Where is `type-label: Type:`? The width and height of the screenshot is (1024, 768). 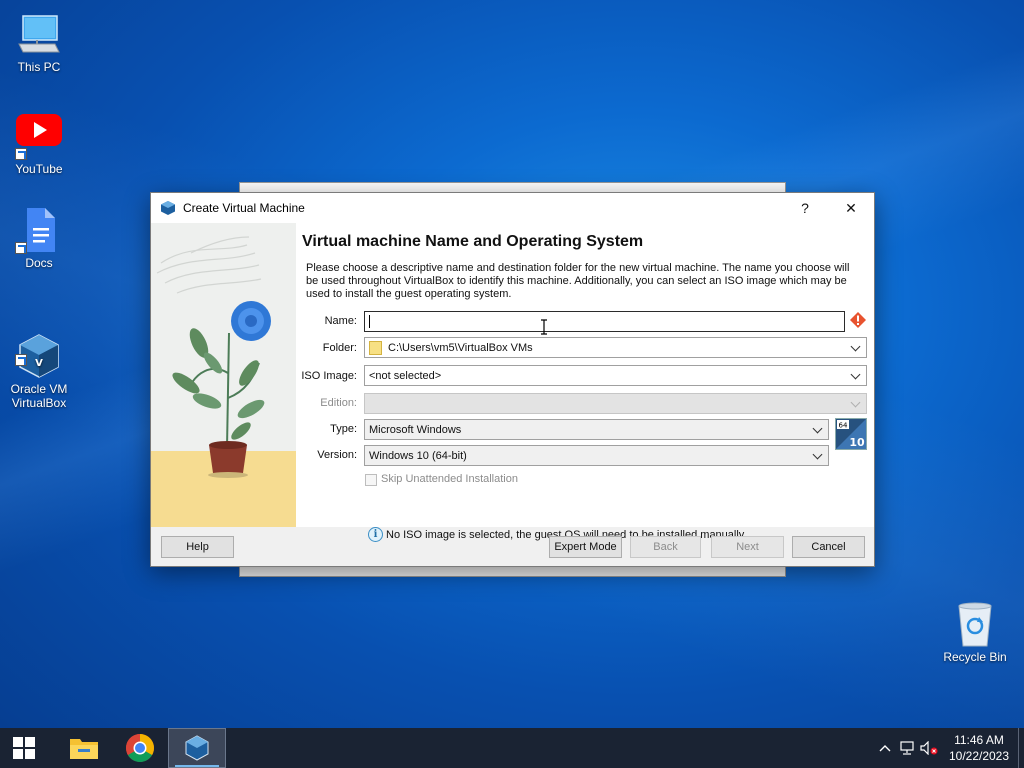
type-label: Type: is located at coordinates (343, 429).